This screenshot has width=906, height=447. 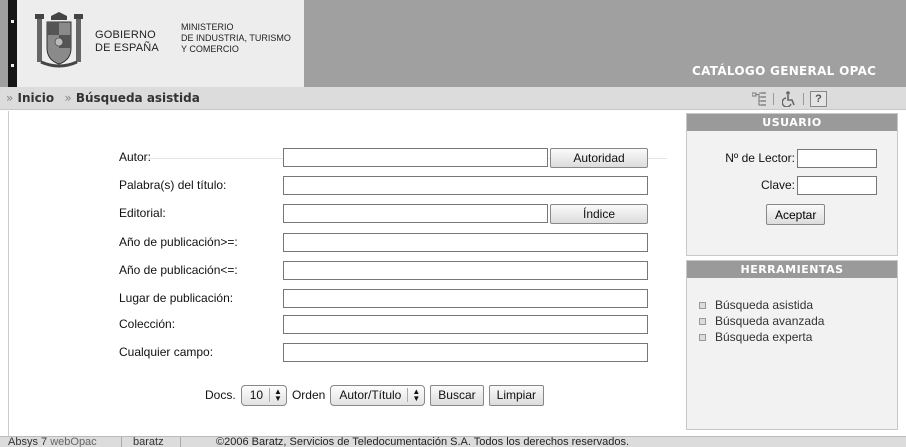 I want to click on herramientas-item-asistida: Búsqueda asistida, so click(x=761, y=305).